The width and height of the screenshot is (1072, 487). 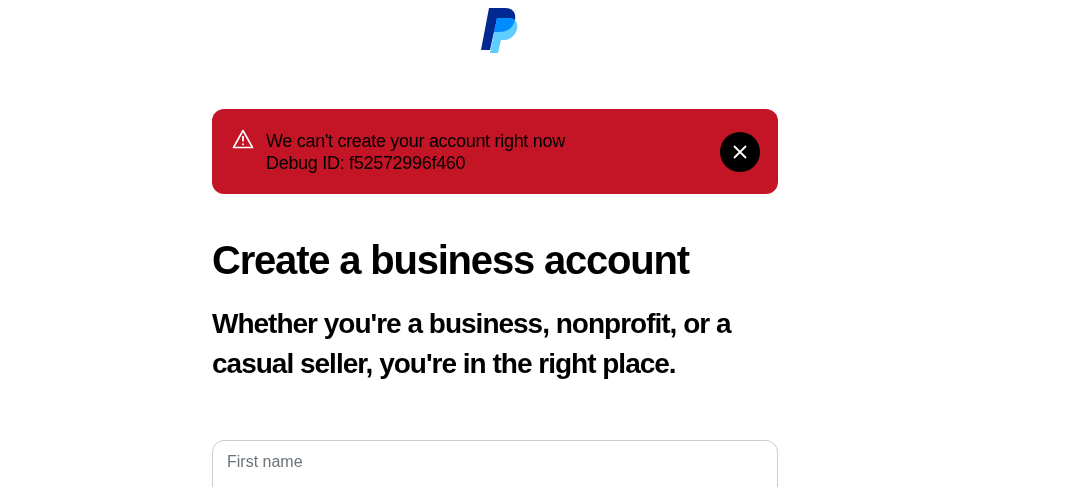 I want to click on field-label: First name, so click(x=265, y=462).